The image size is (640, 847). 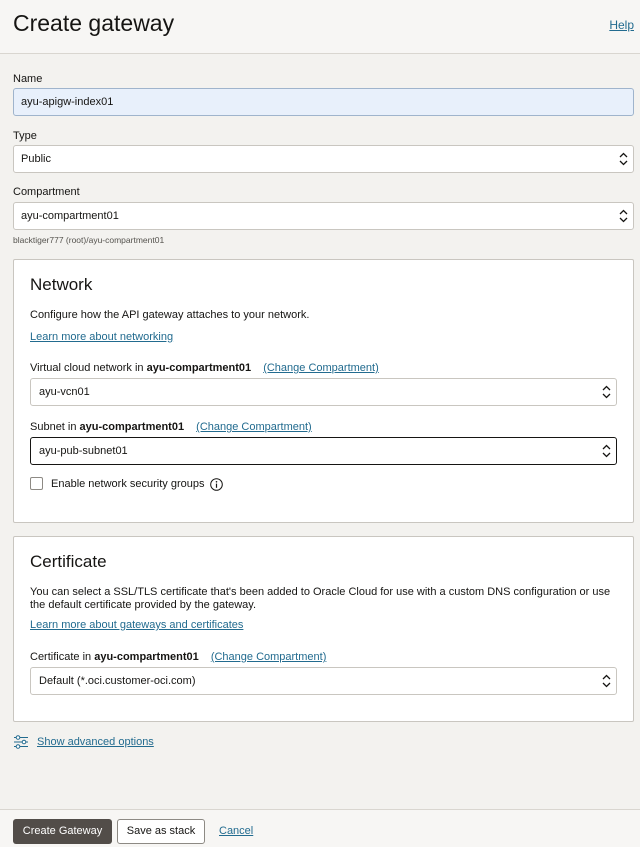 What do you see at coordinates (95, 742) in the screenshot?
I see `show-advanced-options-label: Show advanced options` at bounding box center [95, 742].